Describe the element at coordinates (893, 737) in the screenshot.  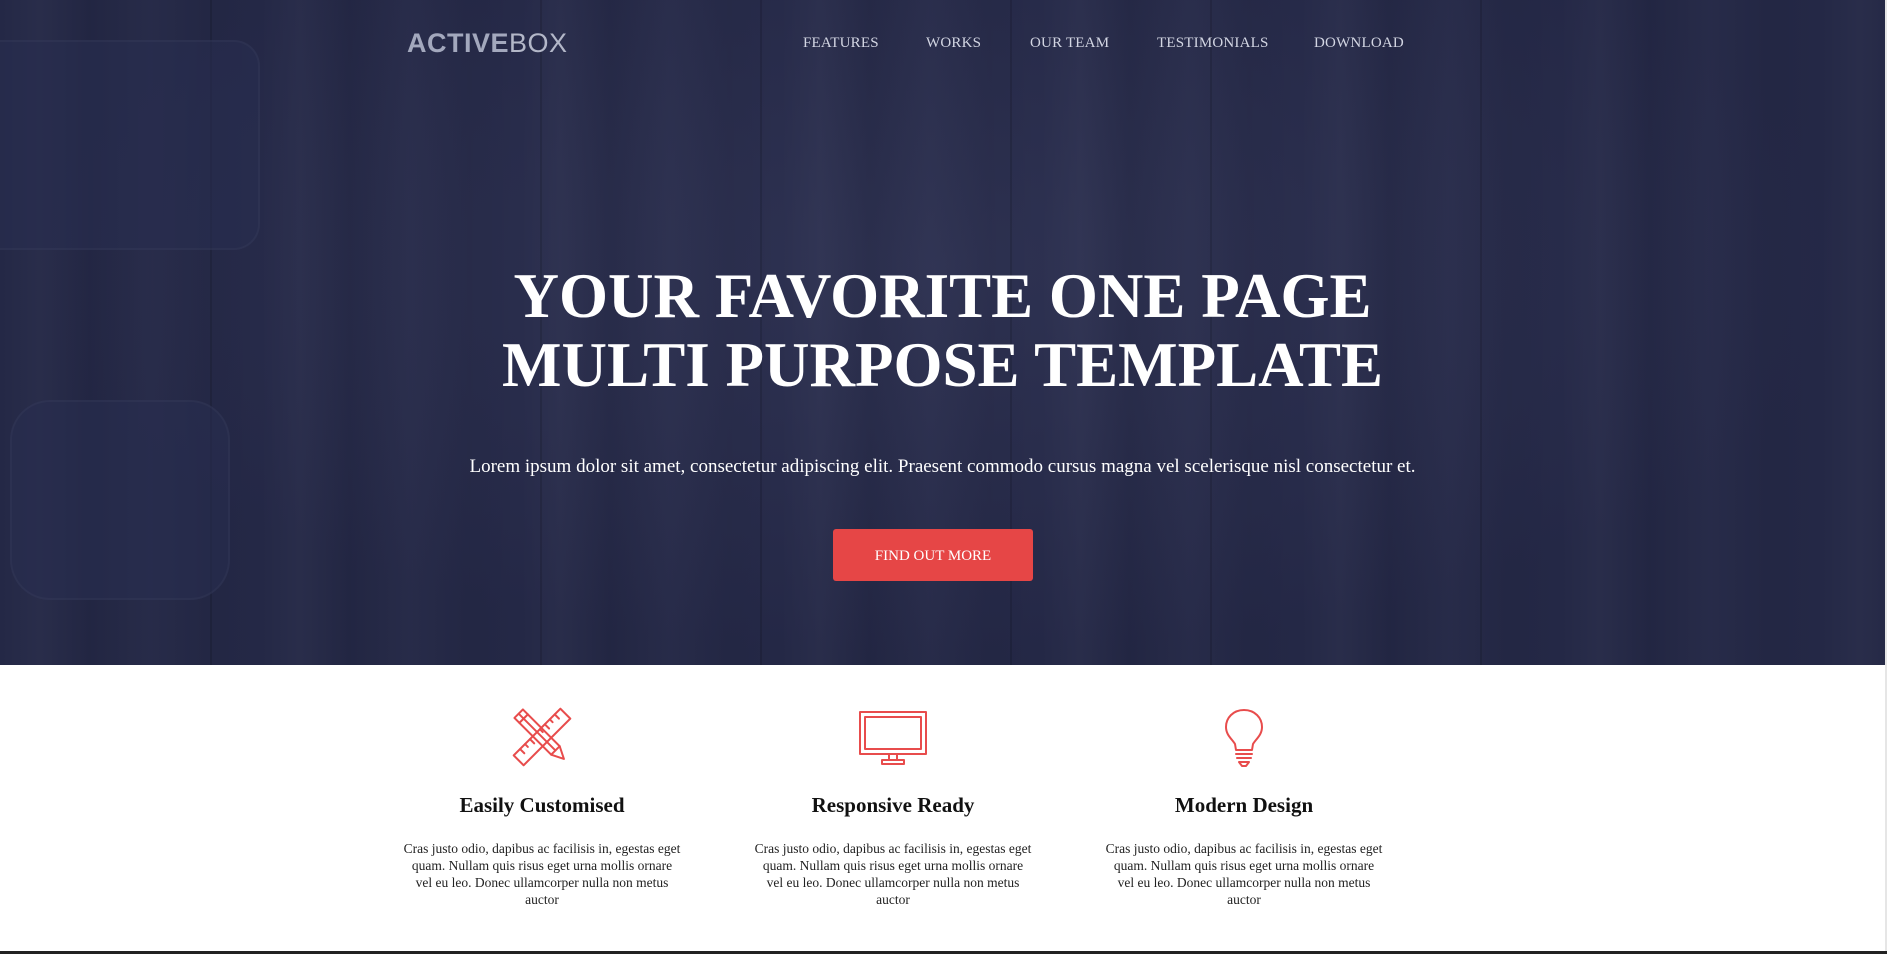
I see `monitor-icon` at that location.